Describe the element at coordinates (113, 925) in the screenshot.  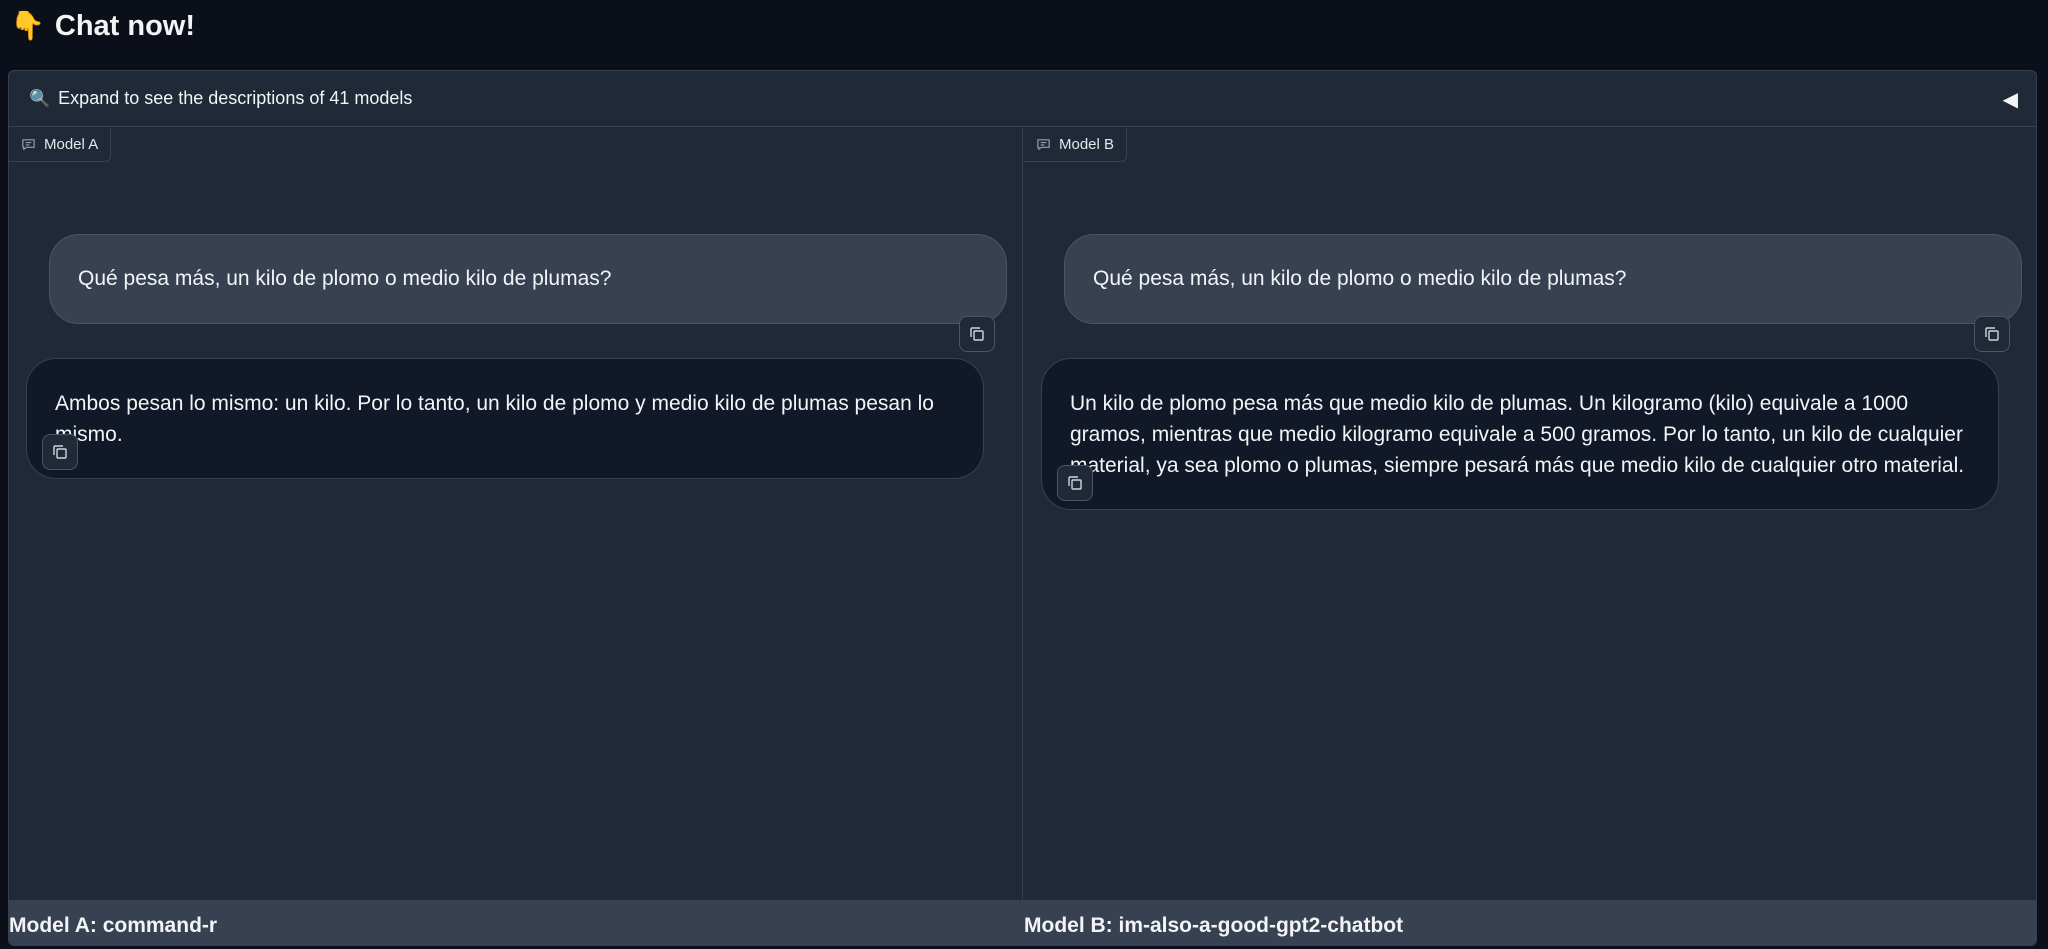
I see `model-a-name: Model A: command-r` at that location.